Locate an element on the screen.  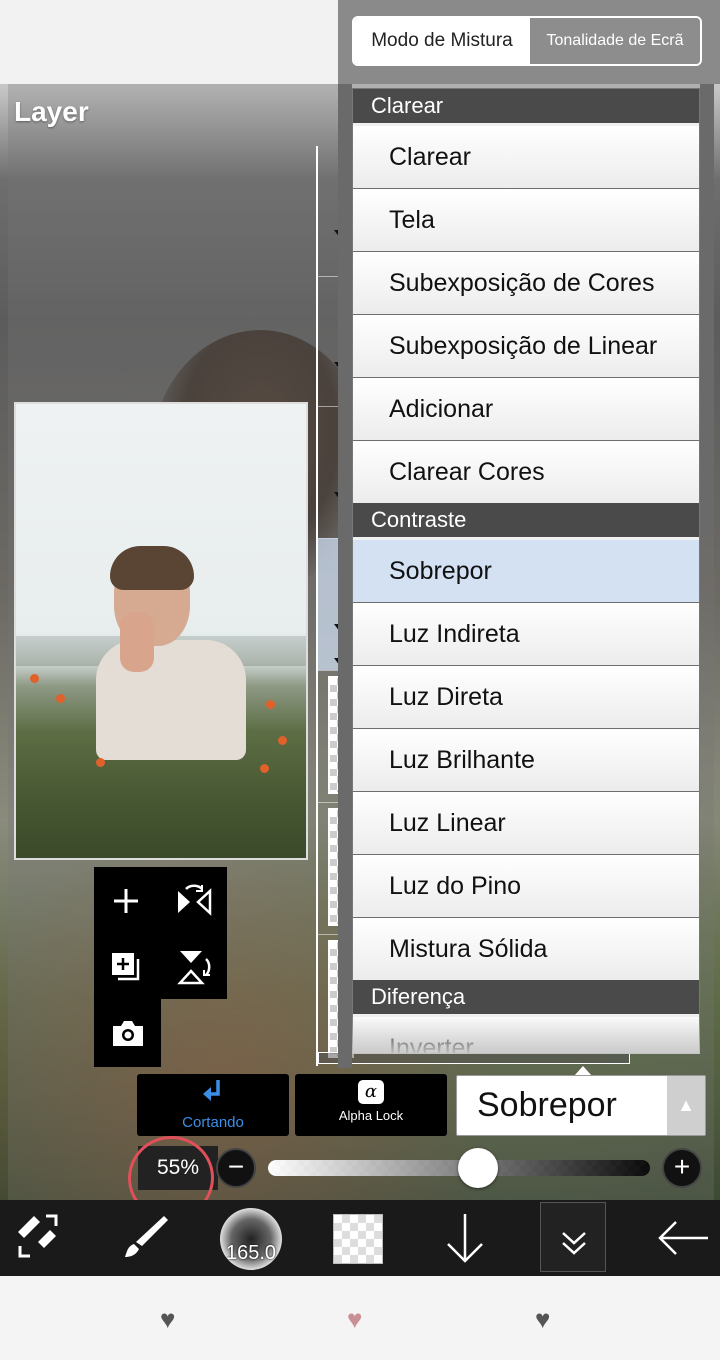
blend-item: Clarear is located at coordinates (526, 157).